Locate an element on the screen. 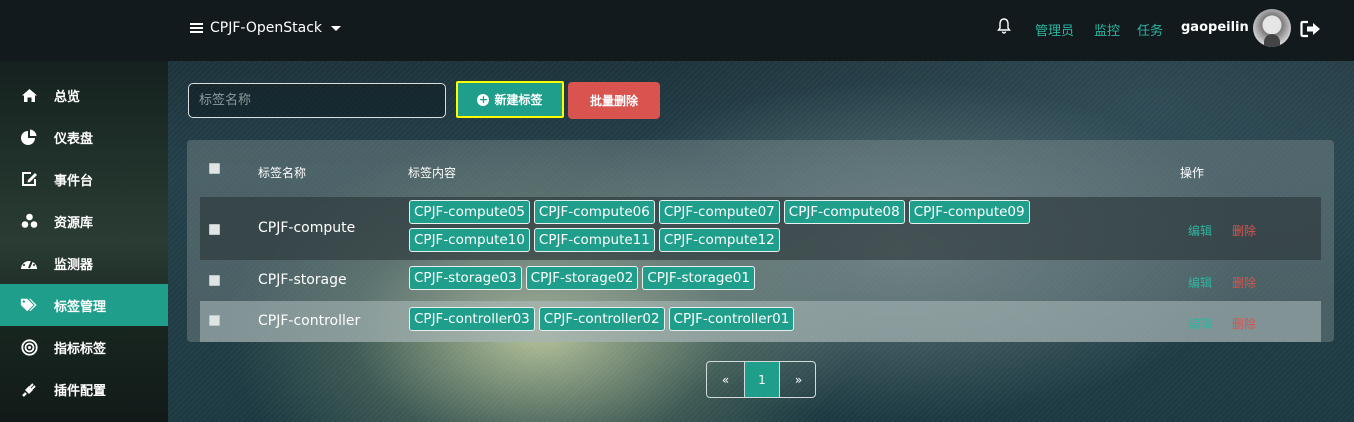  tag-chip: CPJF-compute05 is located at coordinates (469, 212).